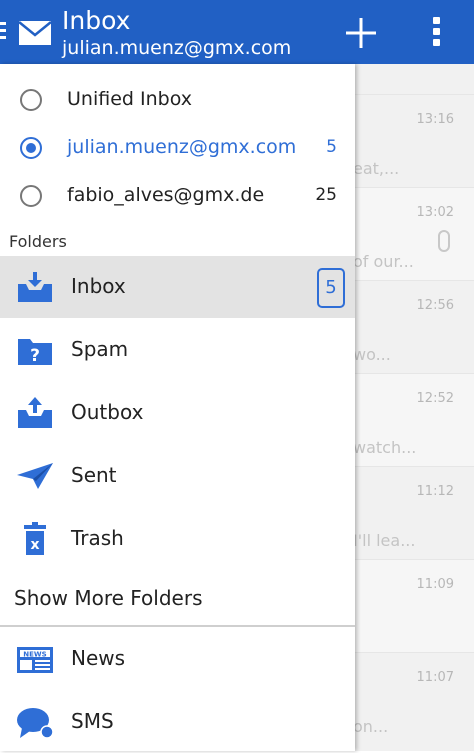 The image size is (474, 753). I want to click on account-label: fabio_alves@gmx.de, so click(166, 195).